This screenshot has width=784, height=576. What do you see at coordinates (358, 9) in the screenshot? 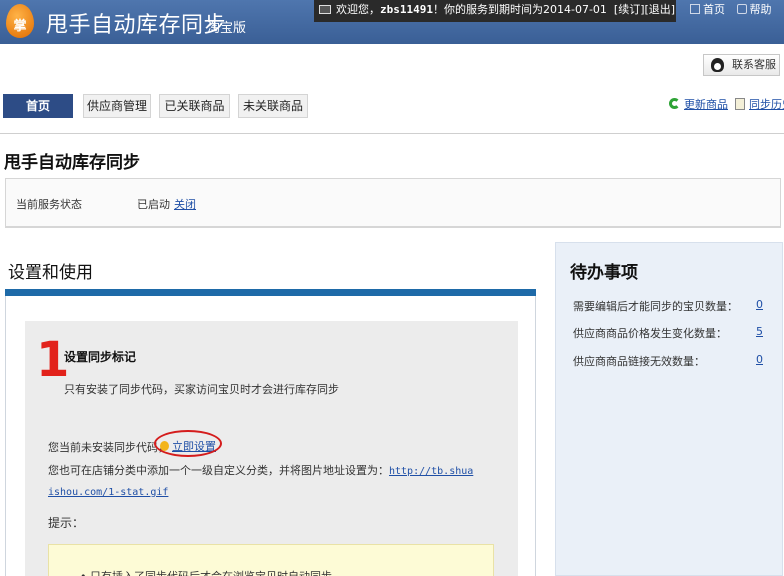
I see `welcome-prefix: 欢迎您，` at bounding box center [358, 9].